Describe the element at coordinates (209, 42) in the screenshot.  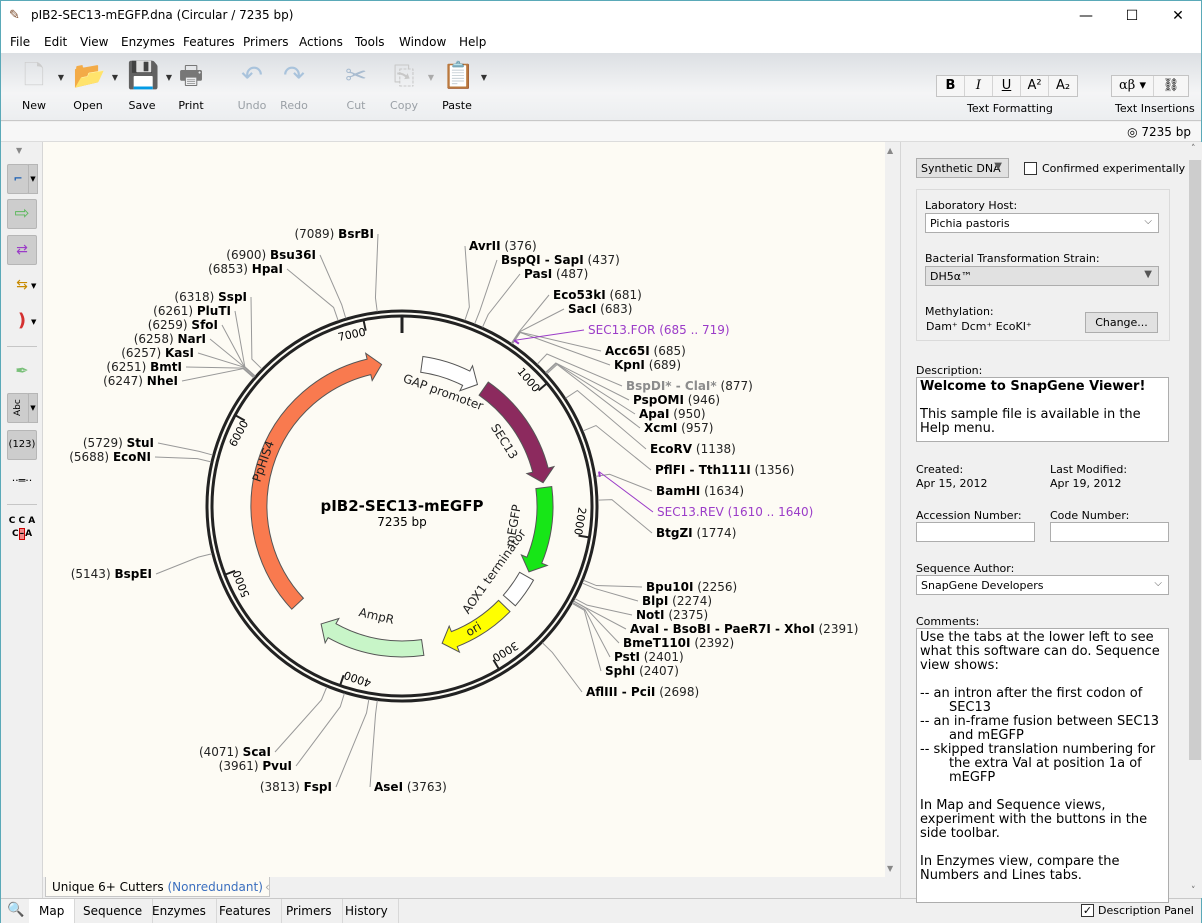
I see `menu-features: Features` at that location.